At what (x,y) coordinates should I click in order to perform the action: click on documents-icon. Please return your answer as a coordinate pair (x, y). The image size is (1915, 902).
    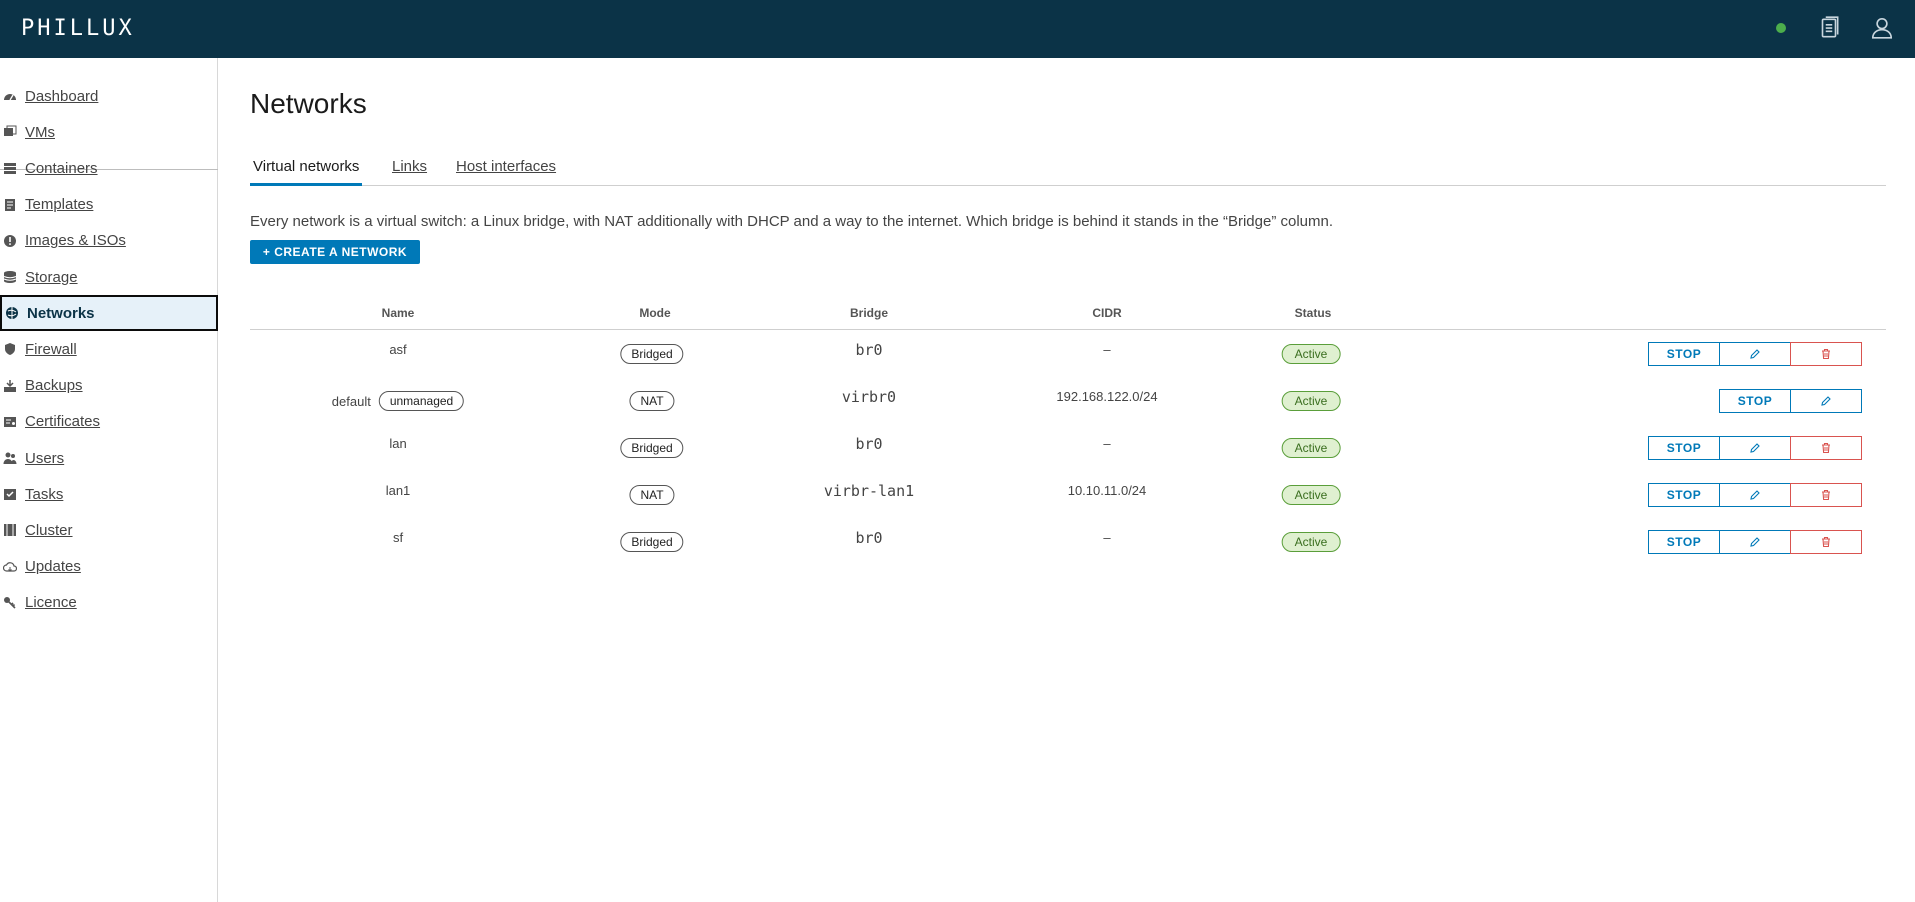
    Looking at the image, I should click on (1829, 28).